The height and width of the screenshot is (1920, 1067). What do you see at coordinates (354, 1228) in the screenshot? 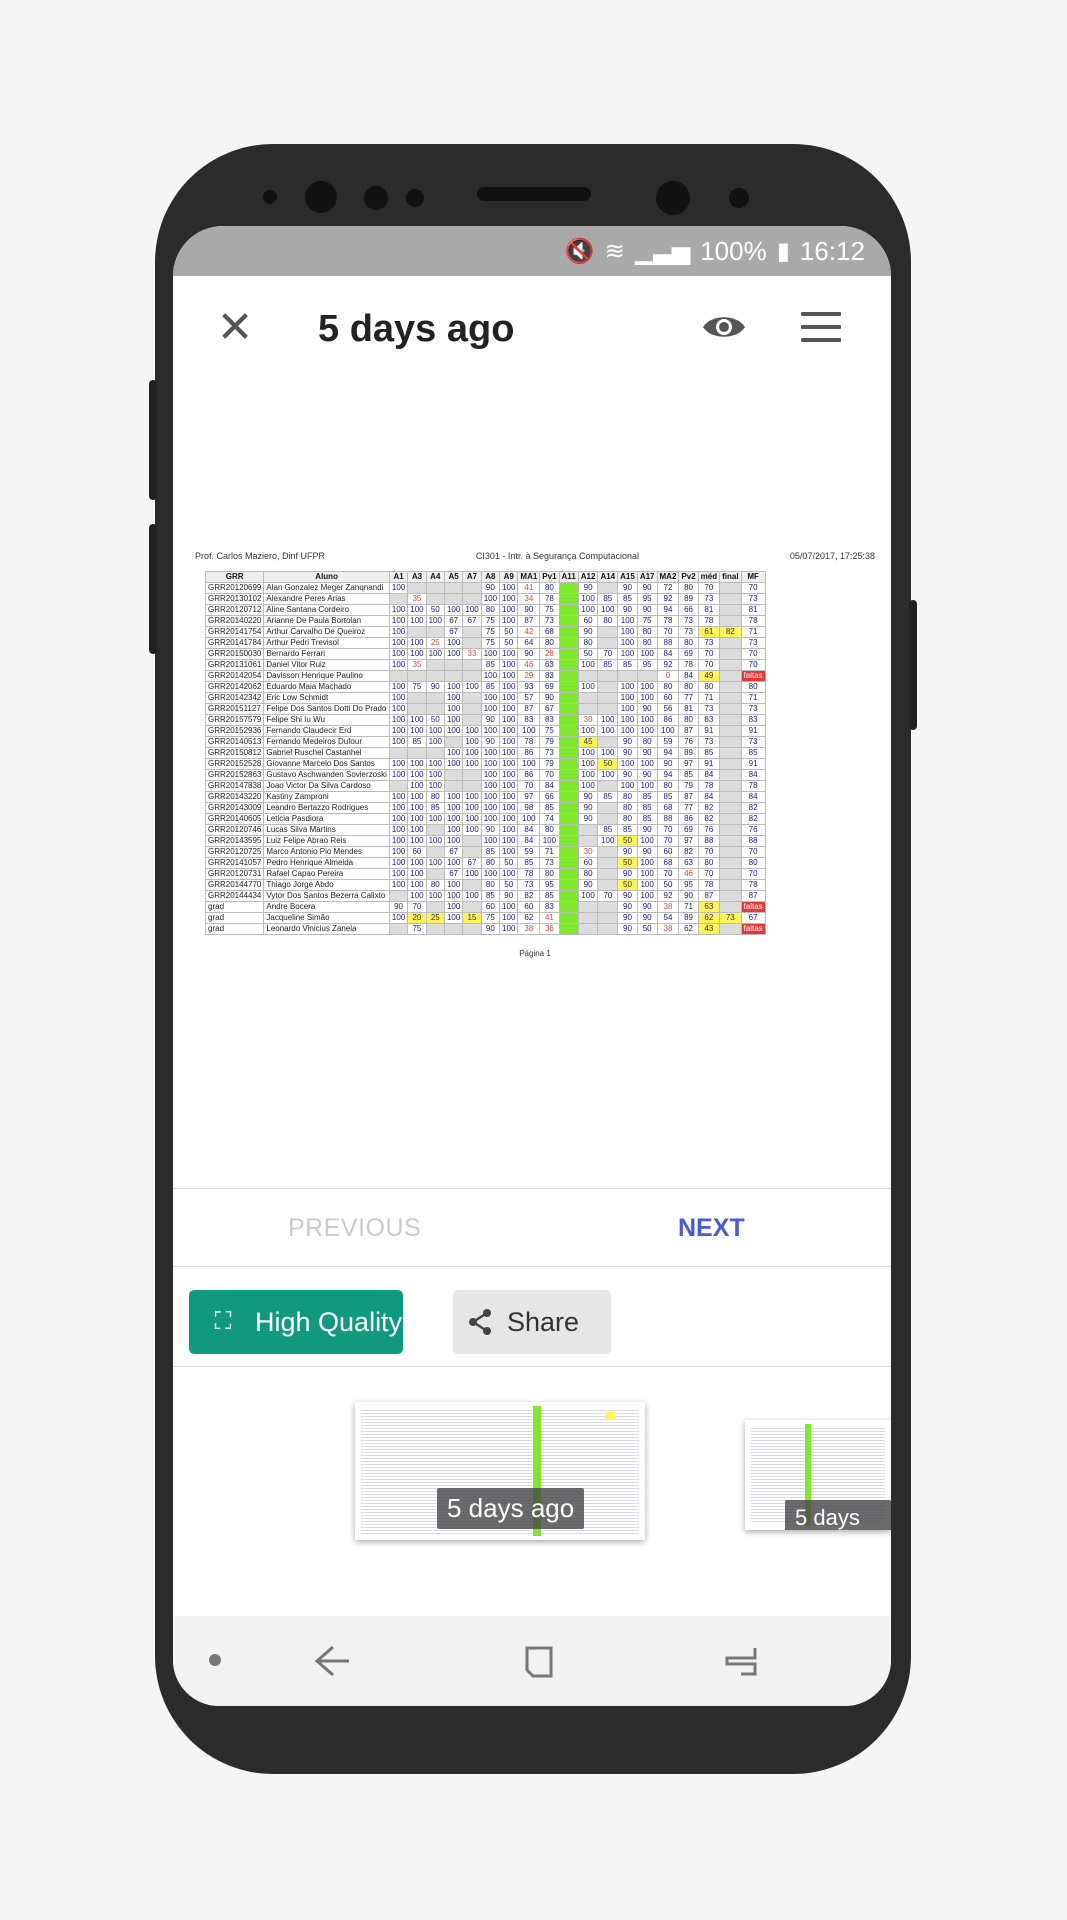
I see `previous-button: PREVIOUS` at bounding box center [354, 1228].